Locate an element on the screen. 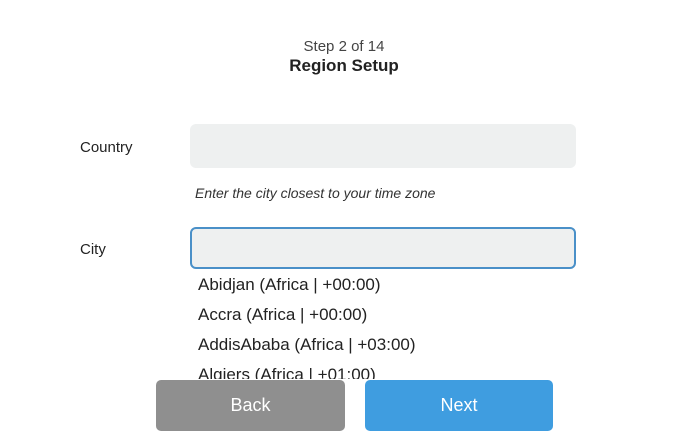 Image resolution: width=688 pixels, height=441 pixels. step-indicator: Step 2 of 14 is located at coordinates (344, 46).